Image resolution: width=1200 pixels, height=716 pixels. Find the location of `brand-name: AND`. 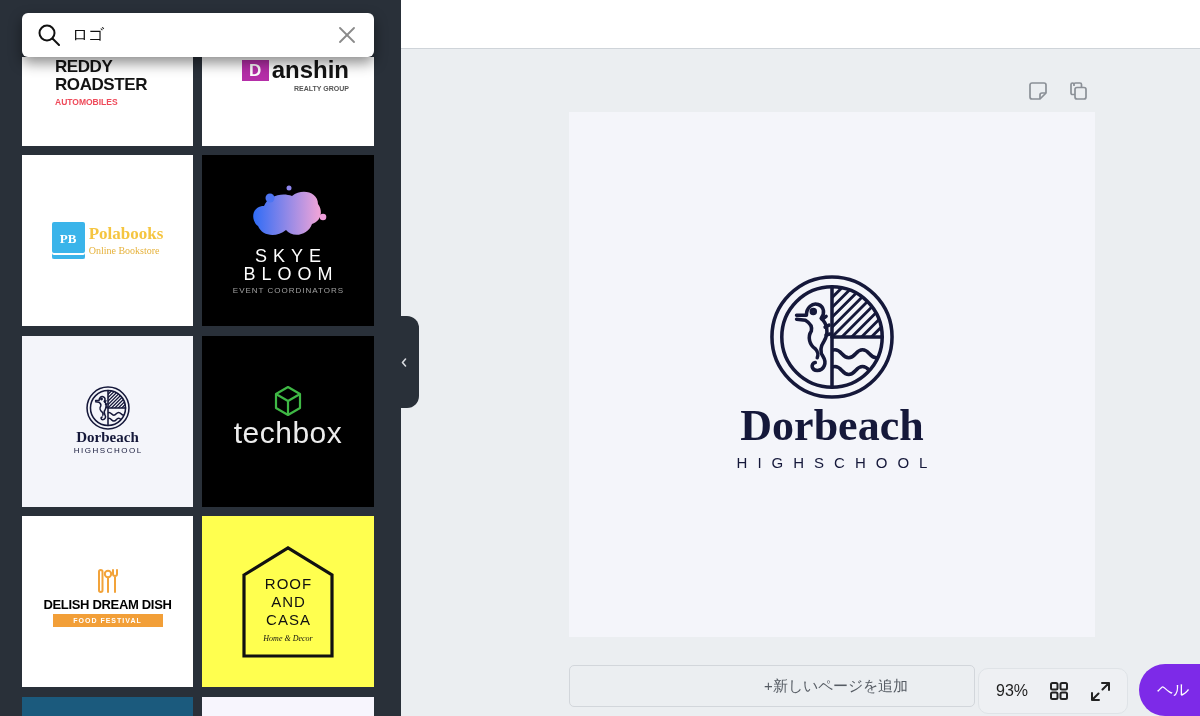

brand-name: AND is located at coordinates (288, 601).